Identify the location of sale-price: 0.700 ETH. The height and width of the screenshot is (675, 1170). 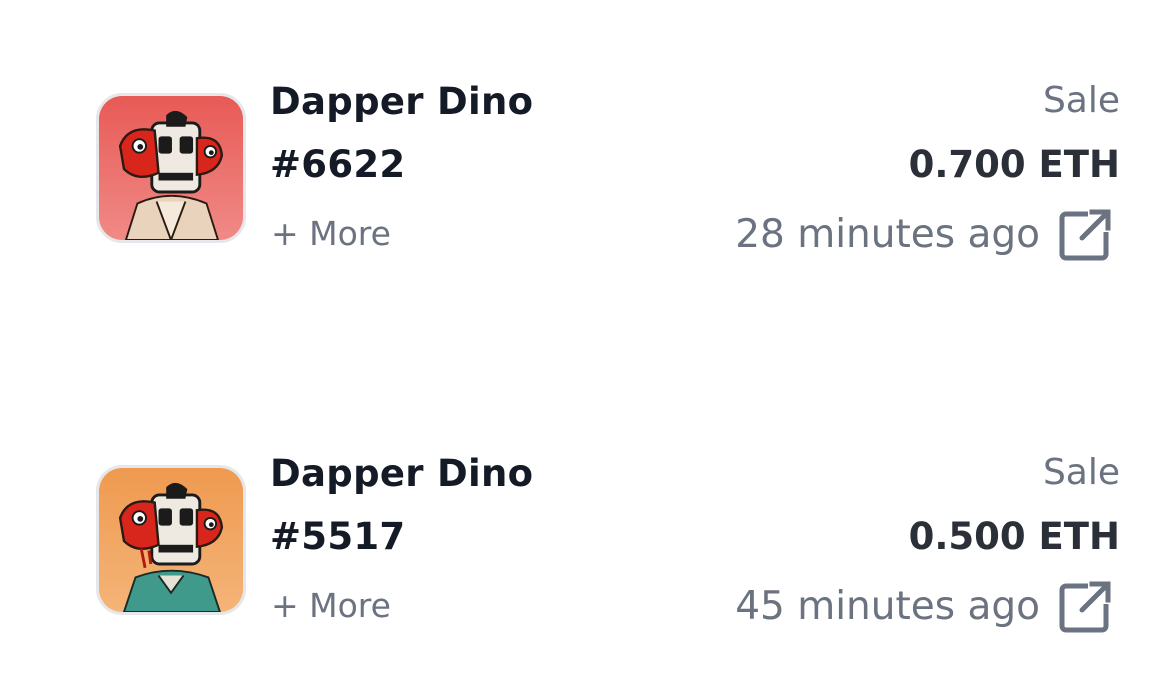
(1014, 164).